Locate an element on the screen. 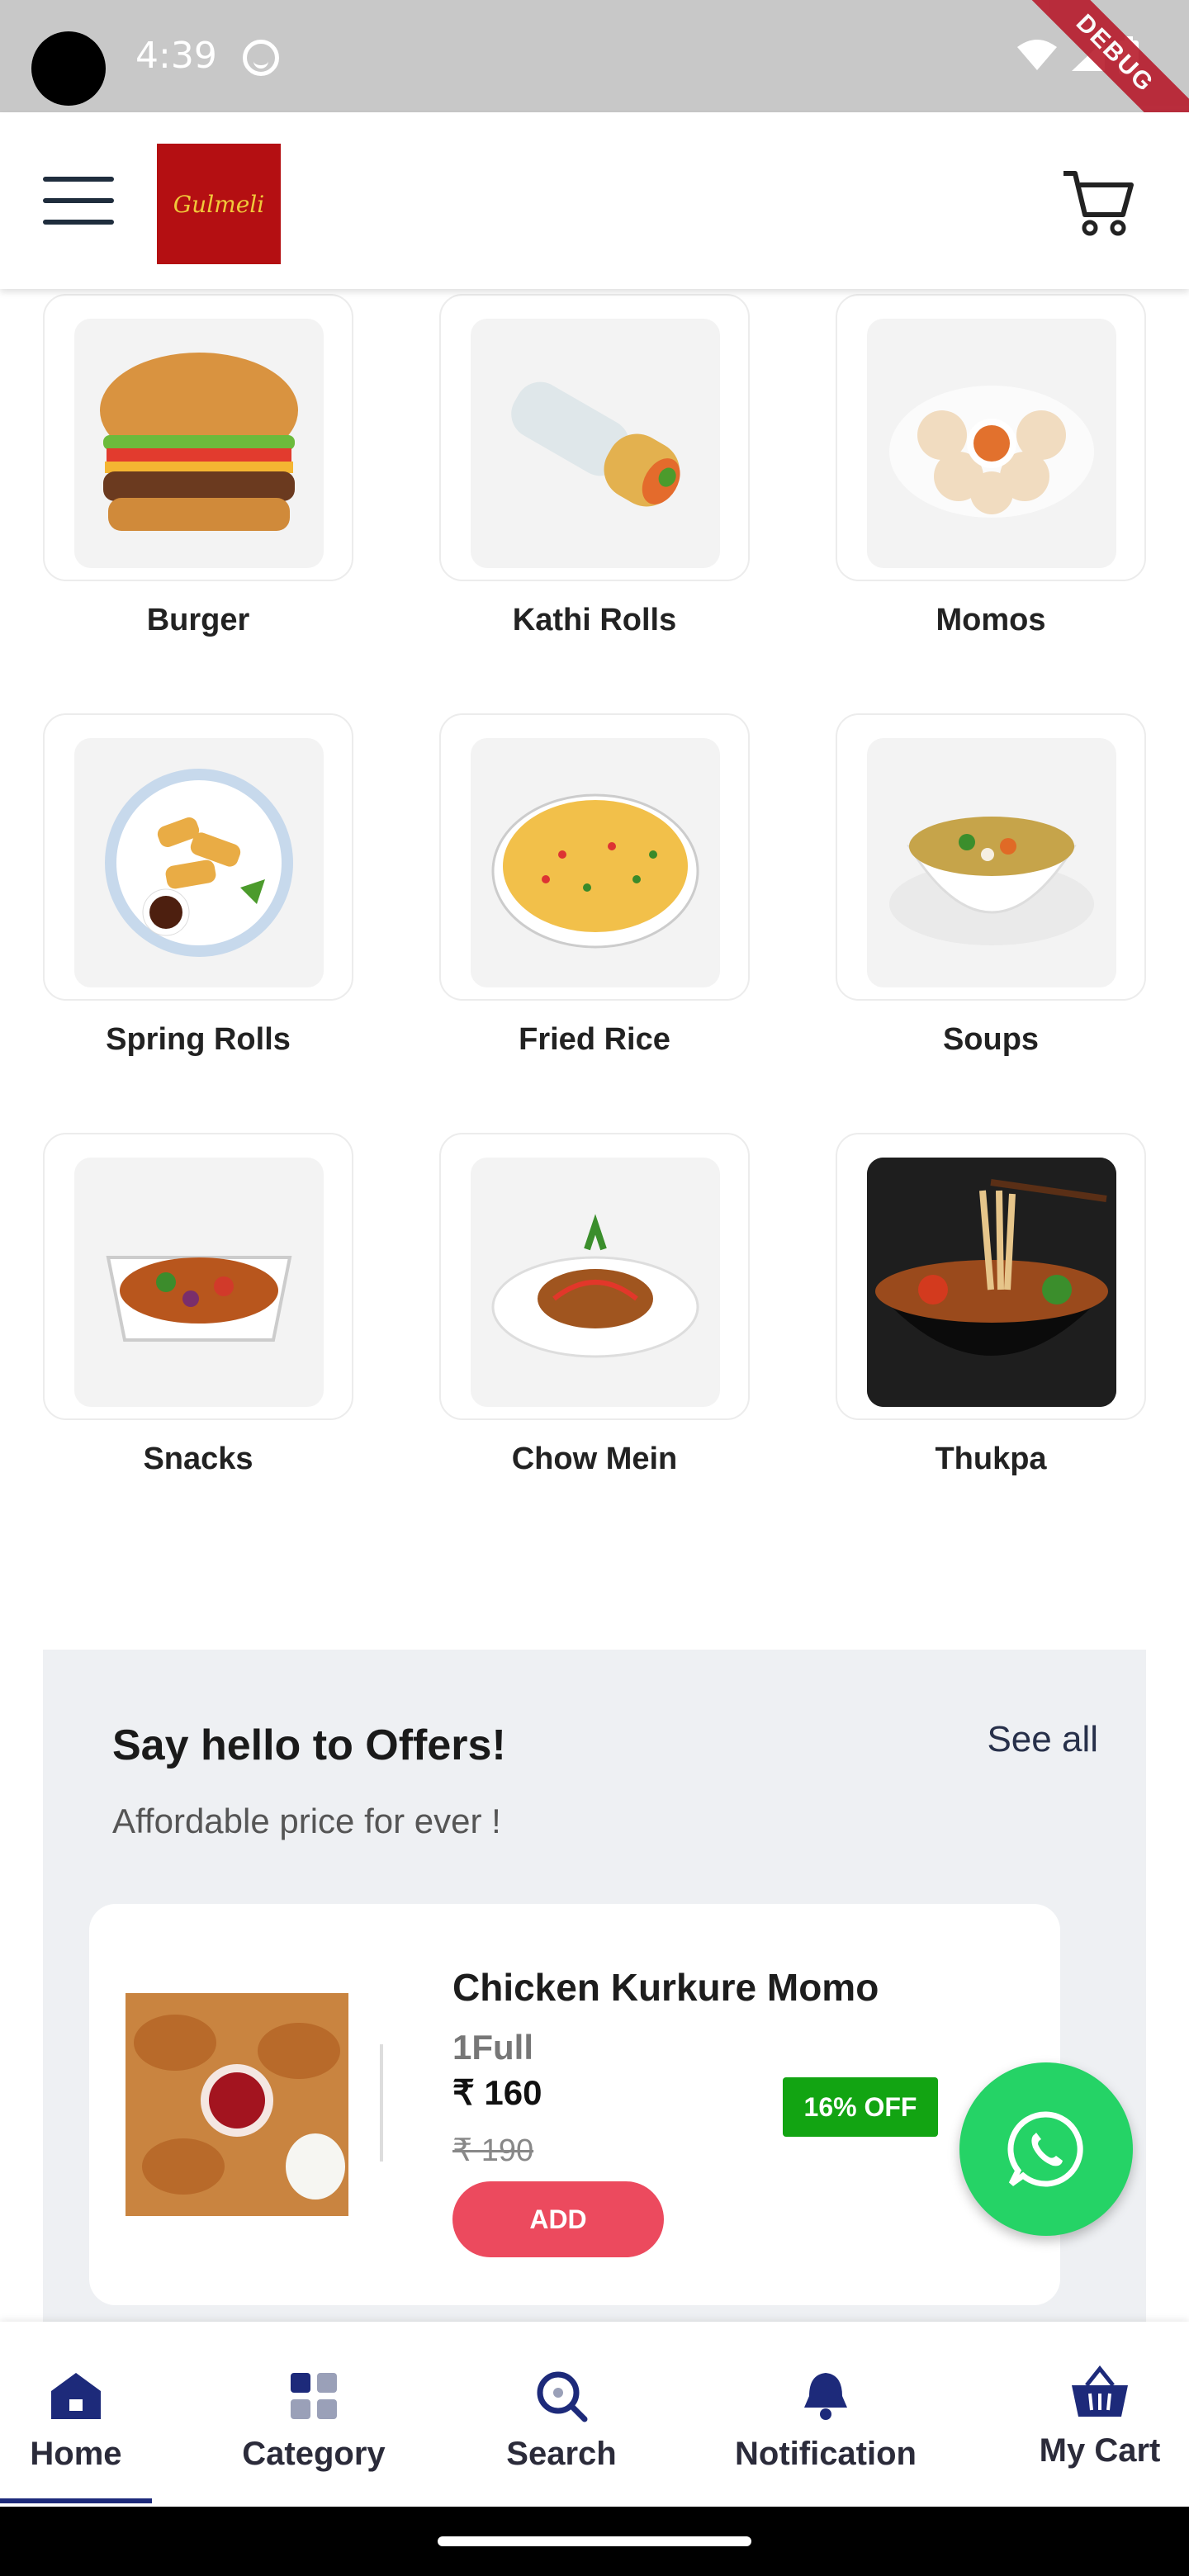  active-indicator is located at coordinates (76, 2500).